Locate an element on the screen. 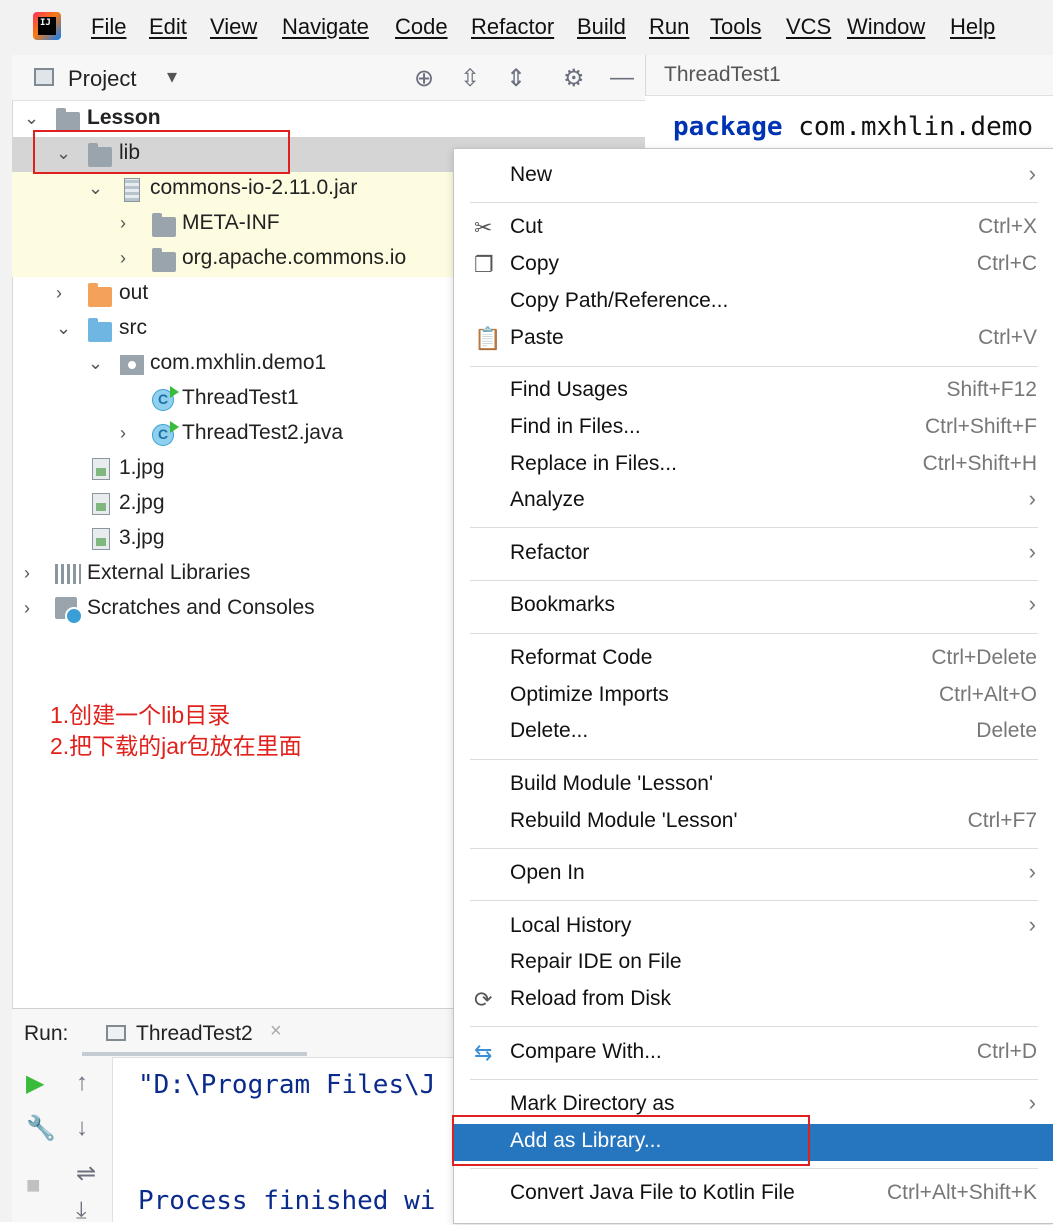 This screenshot has height=1225, width=1053. compare-icon: ⇆ is located at coordinates (483, 1052).